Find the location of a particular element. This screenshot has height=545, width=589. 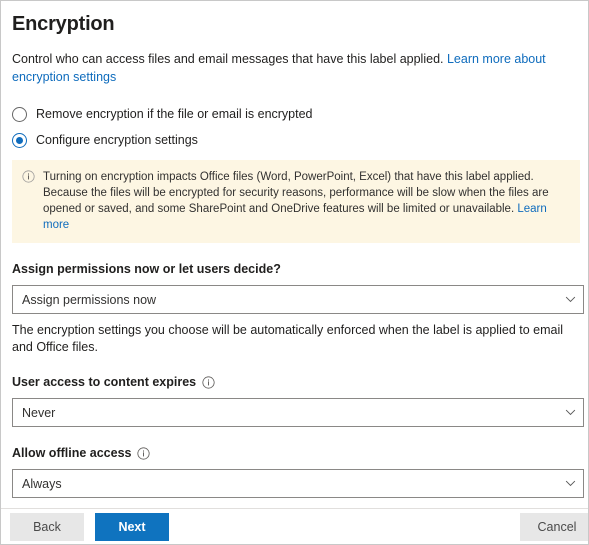

field-access-expires-label: User access to content expires is located at coordinates (104, 382).